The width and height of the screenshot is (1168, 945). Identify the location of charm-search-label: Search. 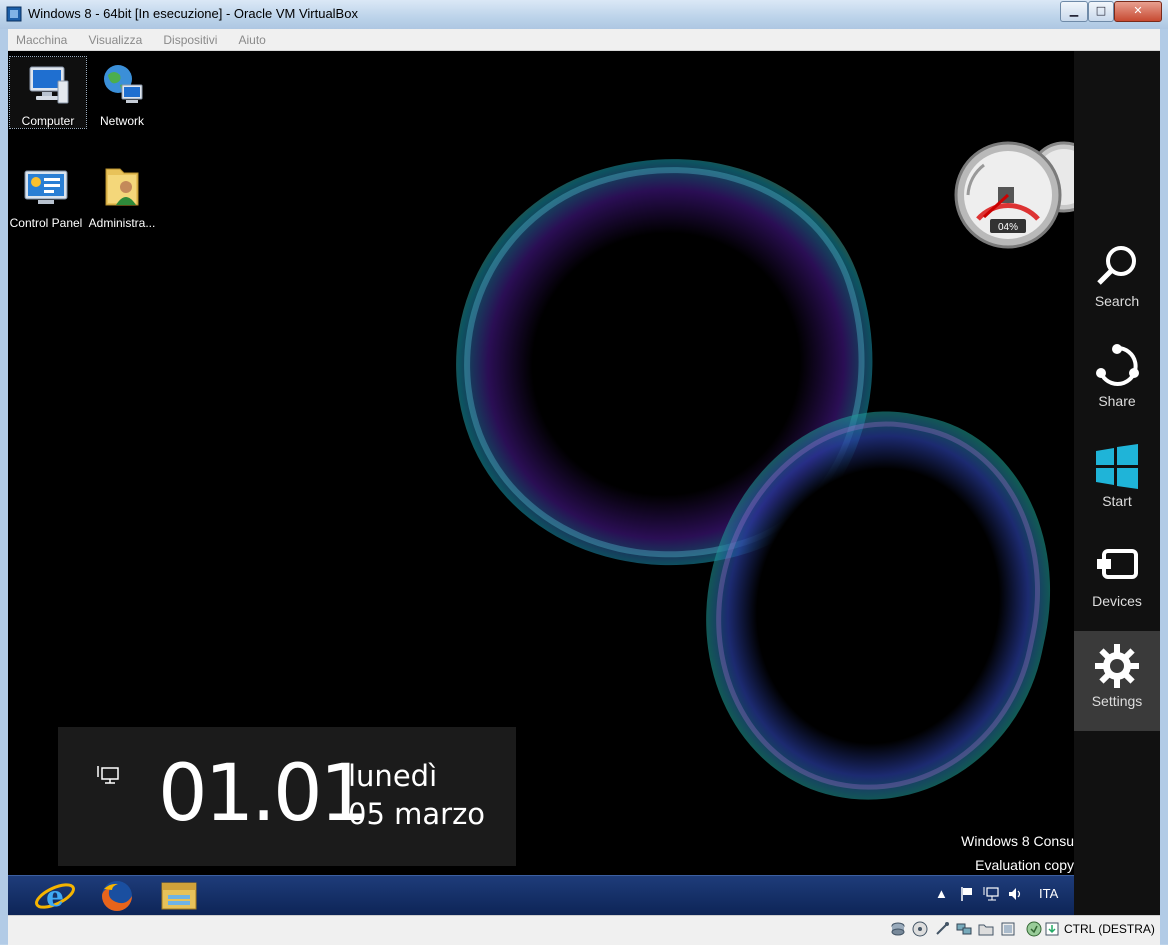
(1117, 301).